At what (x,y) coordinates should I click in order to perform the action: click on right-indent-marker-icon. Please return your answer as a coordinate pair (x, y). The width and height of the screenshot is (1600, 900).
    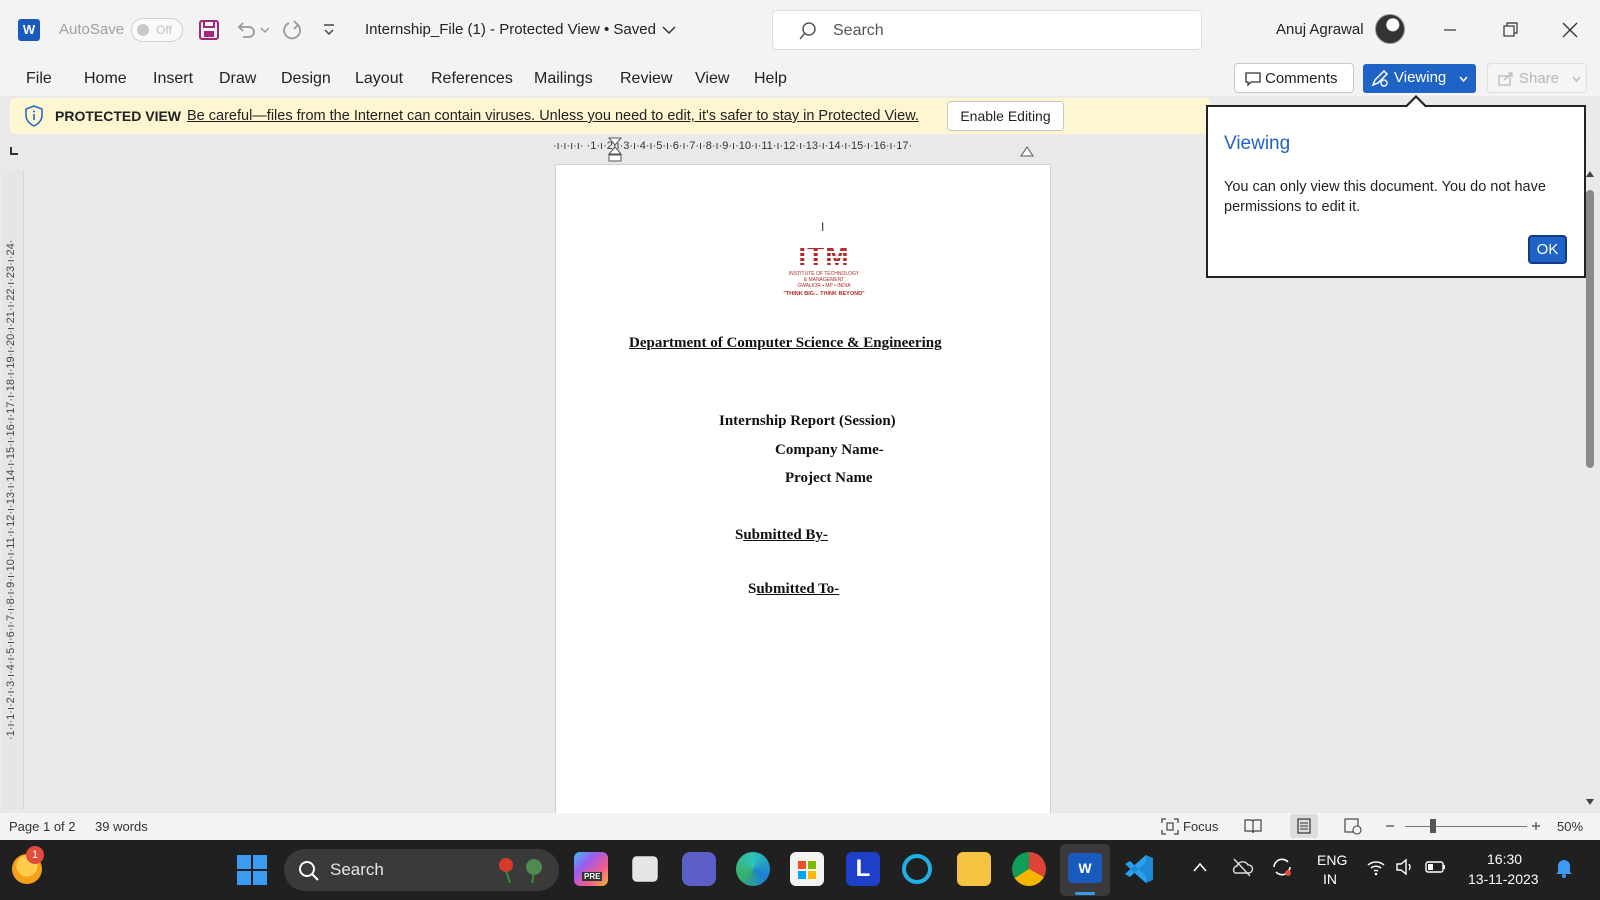
    Looking at the image, I should click on (1027, 152).